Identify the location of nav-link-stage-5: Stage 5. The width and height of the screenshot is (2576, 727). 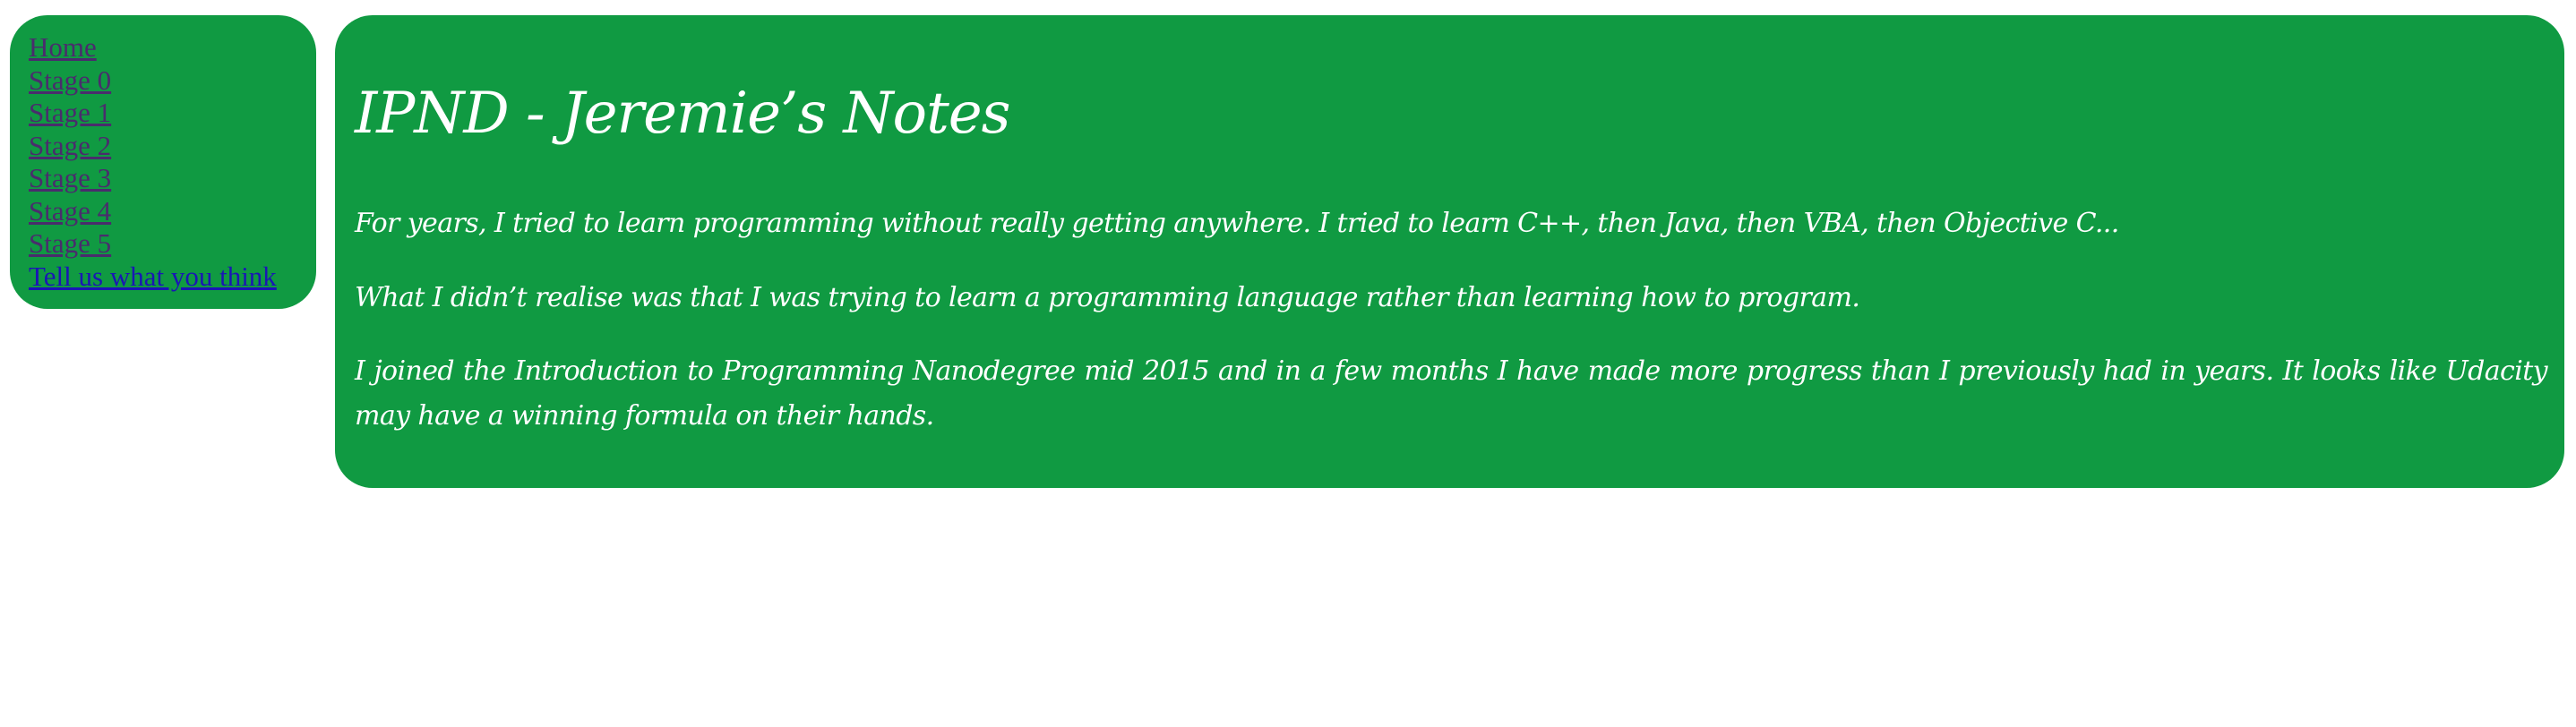
(172, 244).